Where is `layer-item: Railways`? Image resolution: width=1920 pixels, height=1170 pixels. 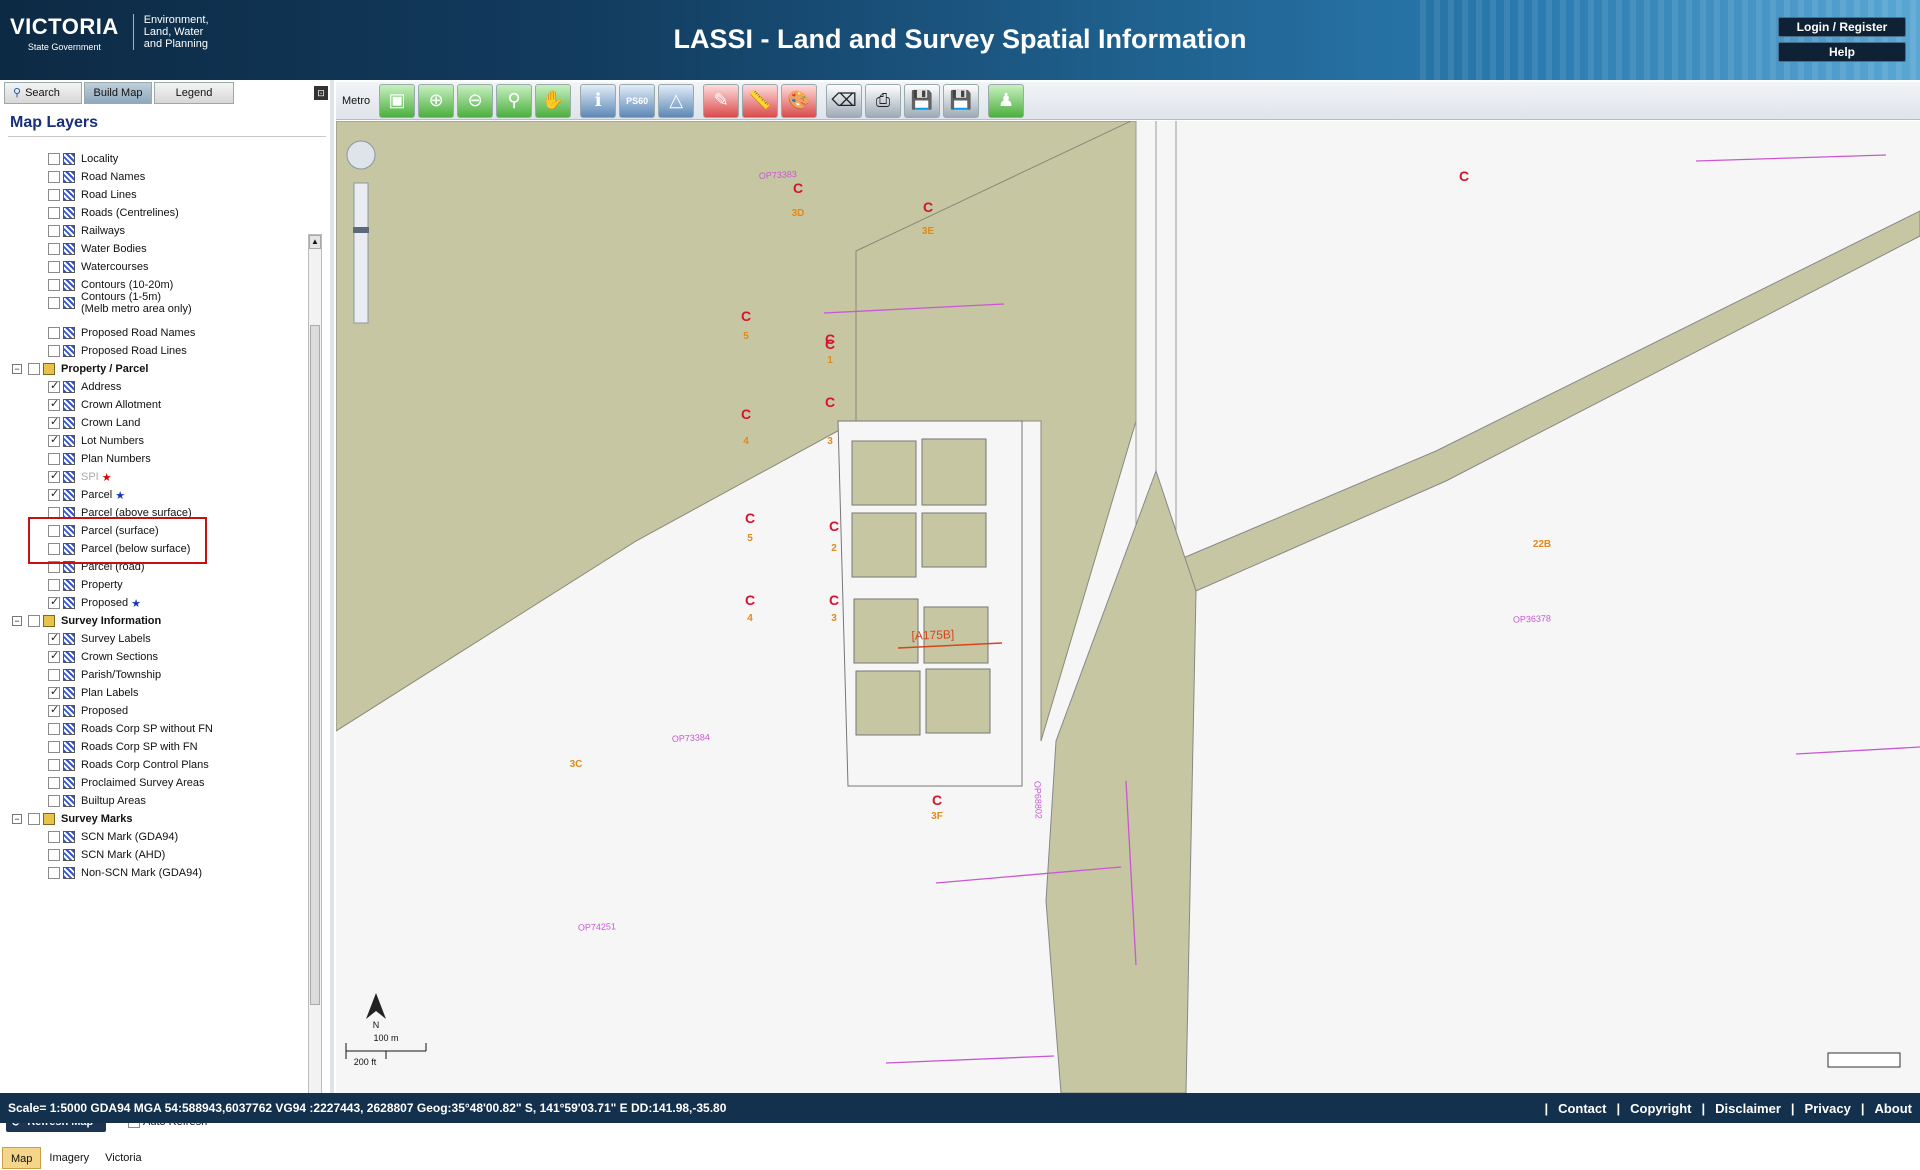
layer-item: Railways is located at coordinates (86, 231).